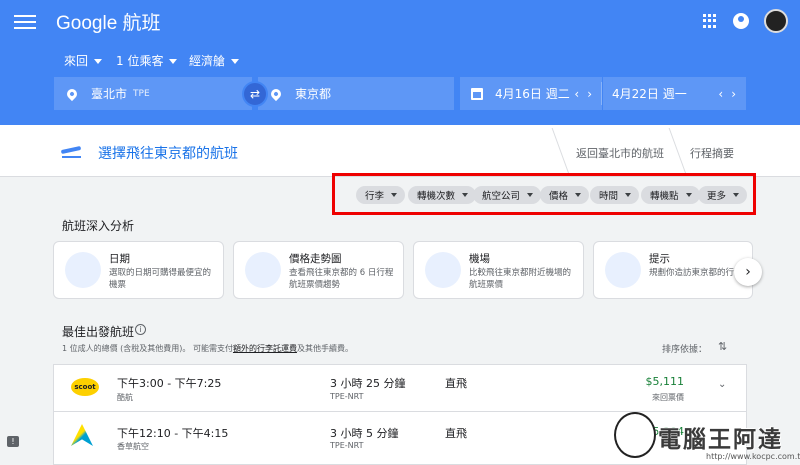 The image size is (800, 465). I want to click on step-summary: 行程摘要, so click(712, 153).